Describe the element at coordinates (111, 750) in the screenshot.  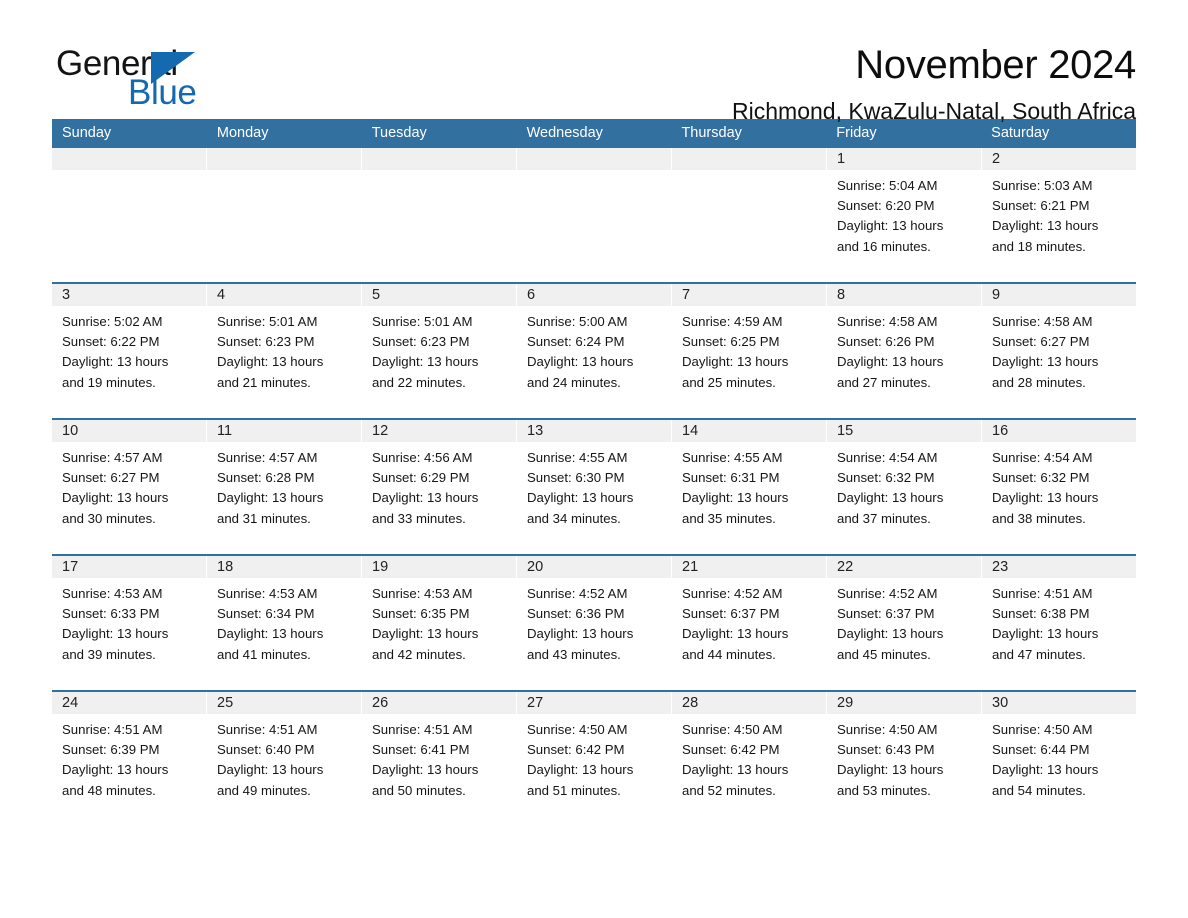
I see `sunset-text: Sunset: 6:39 PM` at that location.